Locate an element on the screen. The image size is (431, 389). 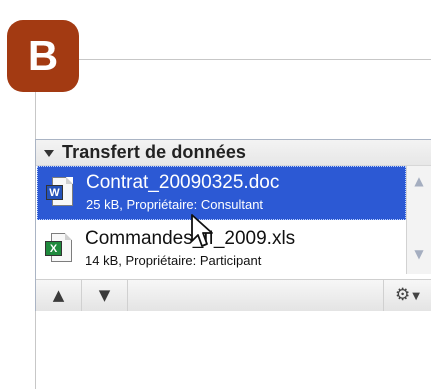
chevron-down-icon: ▼ is located at coordinates (416, 296).